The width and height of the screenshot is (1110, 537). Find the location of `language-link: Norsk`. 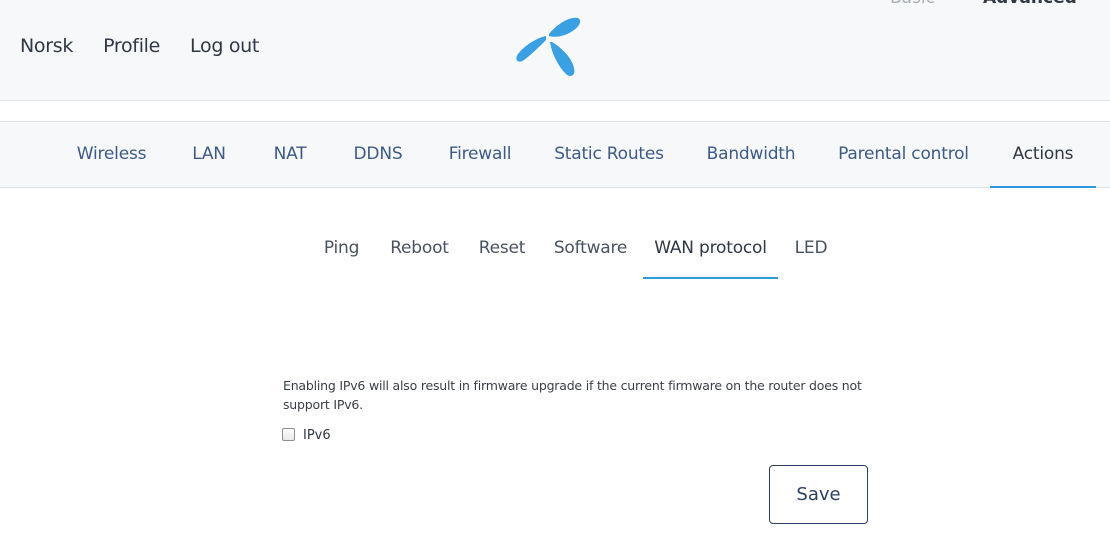

language-link: Norsk is located at coordinates (46, 46).